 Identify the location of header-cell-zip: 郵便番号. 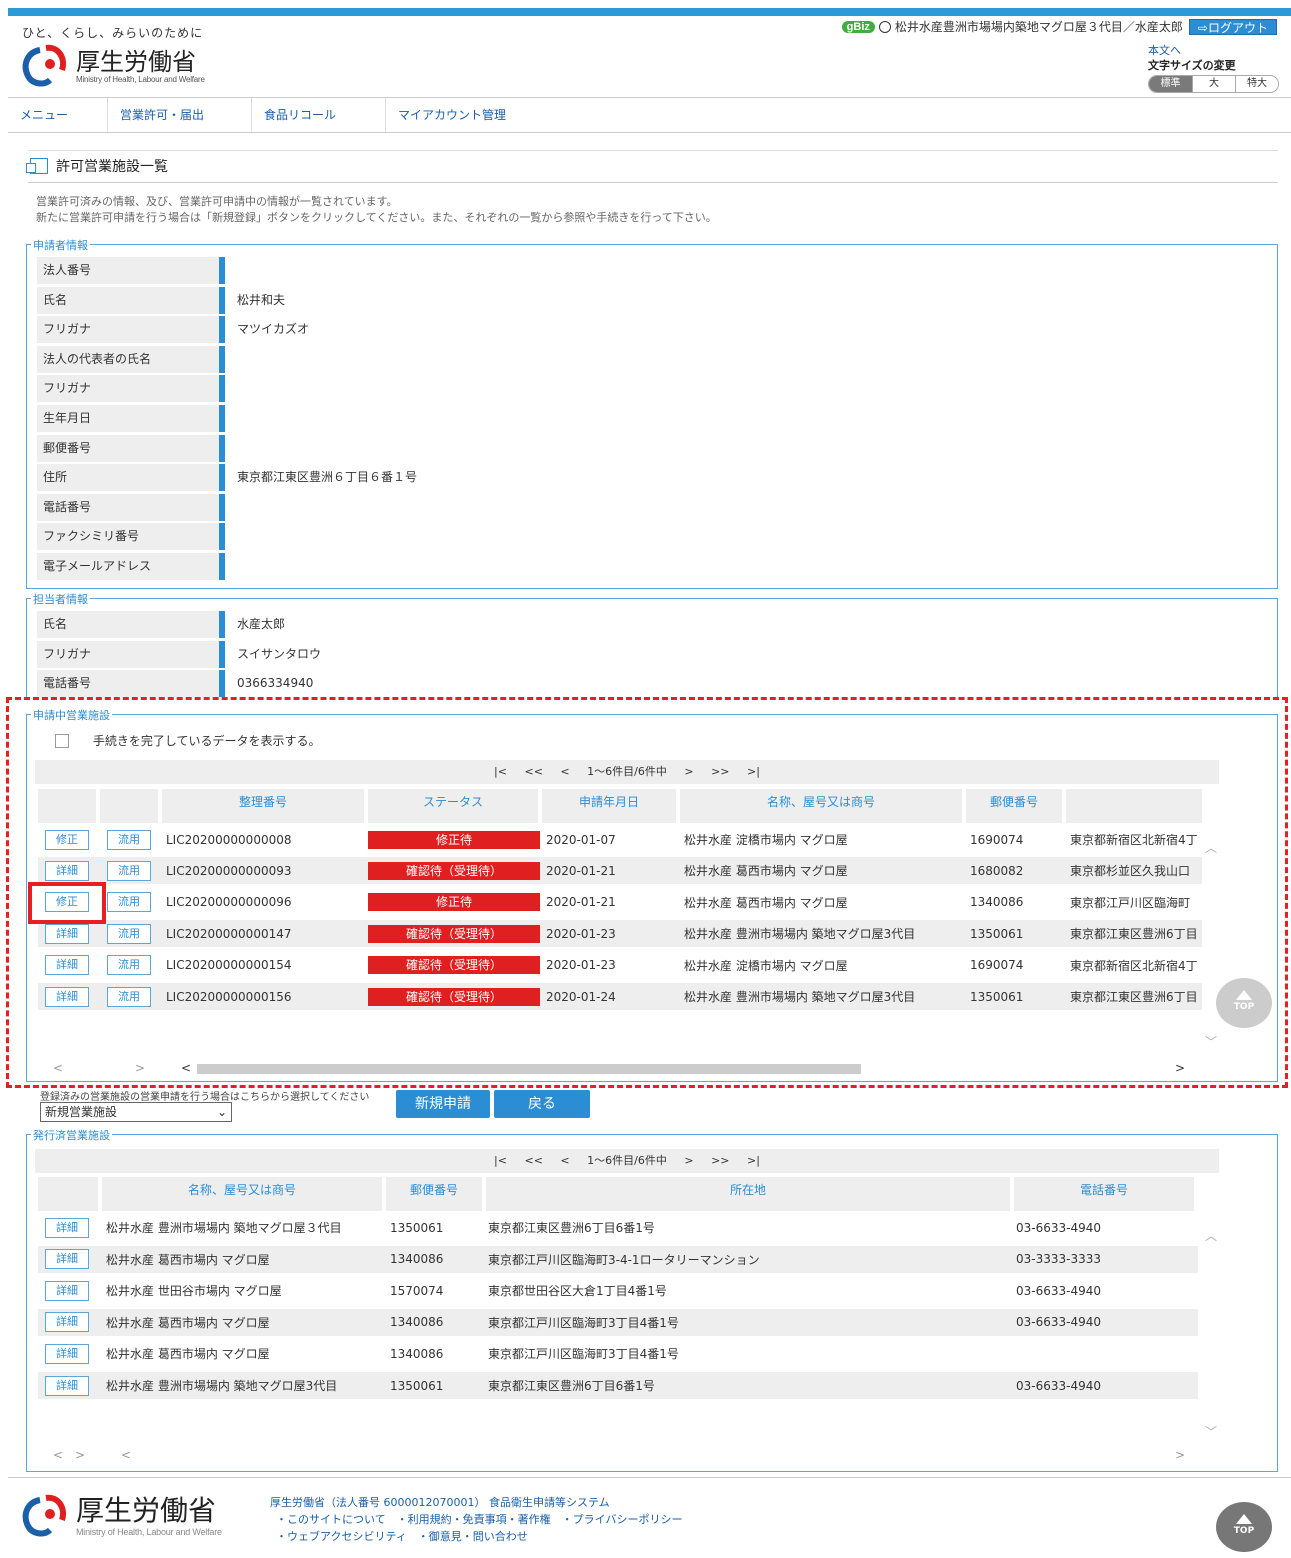
(1014, 806).